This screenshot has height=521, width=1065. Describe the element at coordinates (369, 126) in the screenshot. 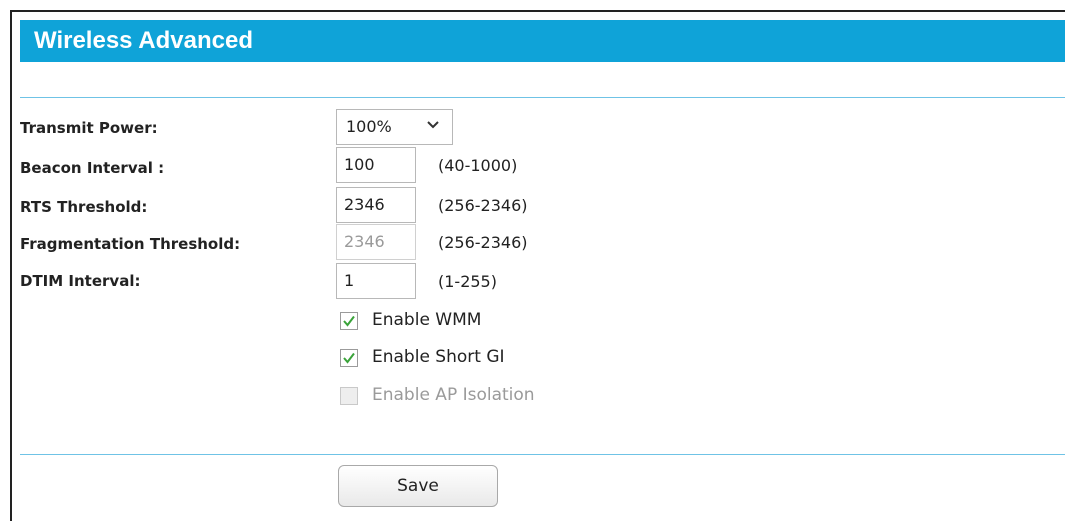

I see `transmit-power-value: 100%` at that location.